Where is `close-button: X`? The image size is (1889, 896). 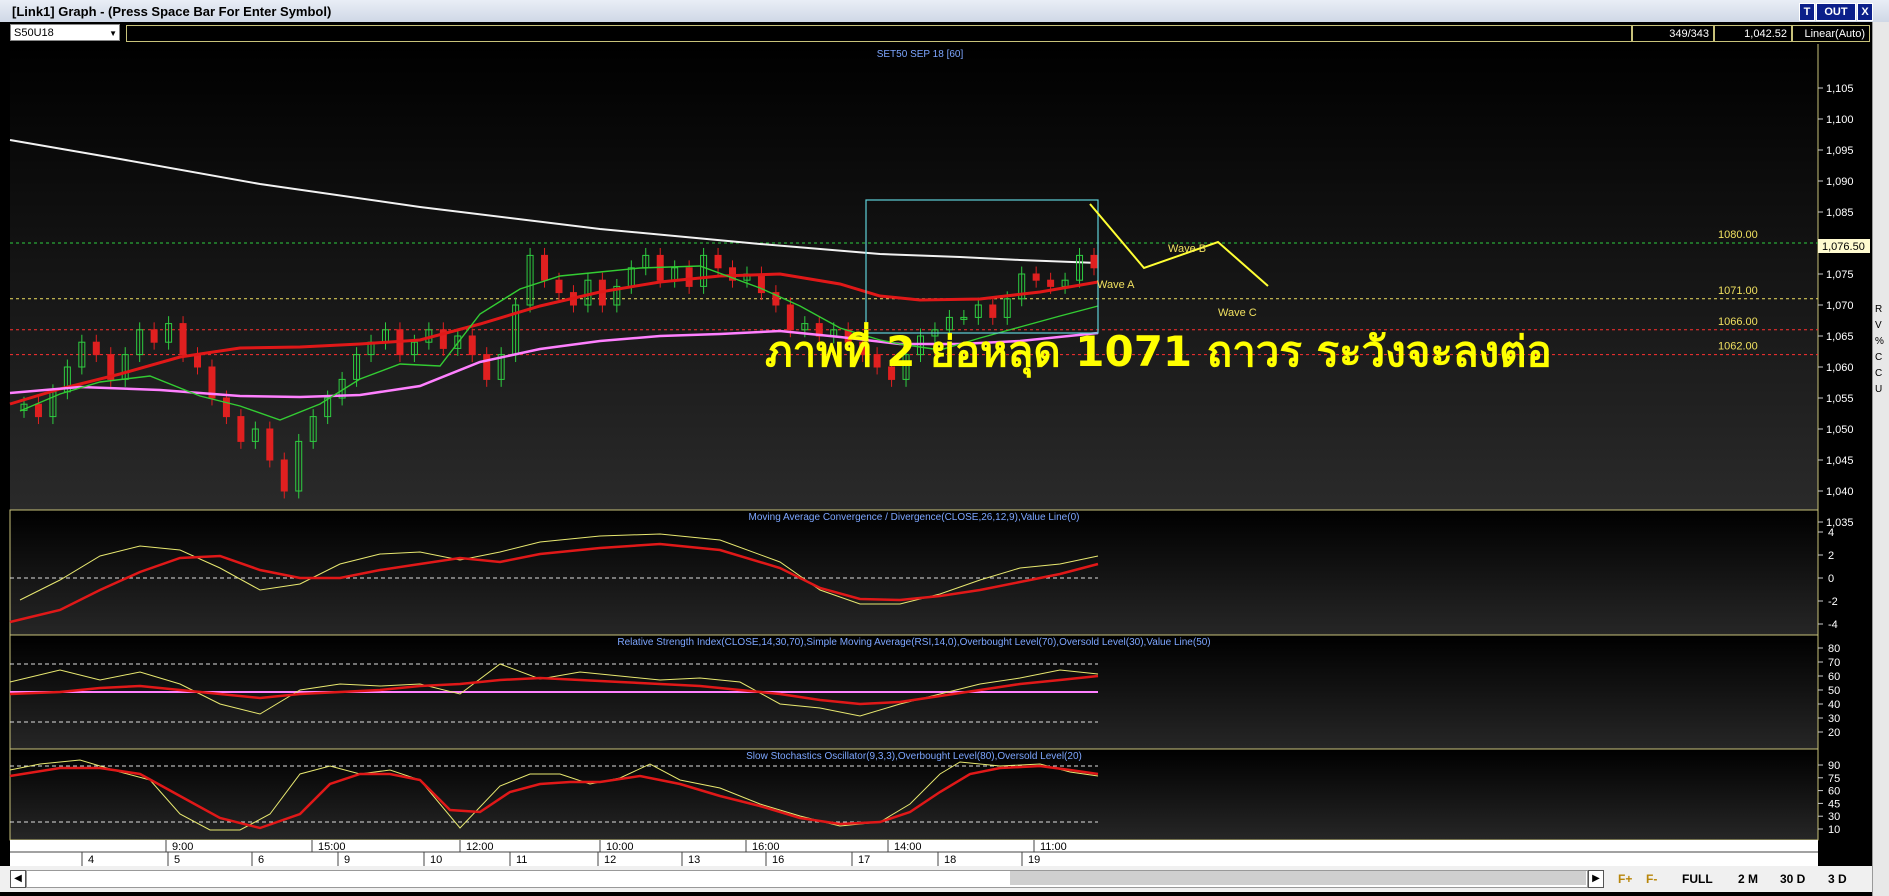
close-button: X is located at coordinates (1865, 12).